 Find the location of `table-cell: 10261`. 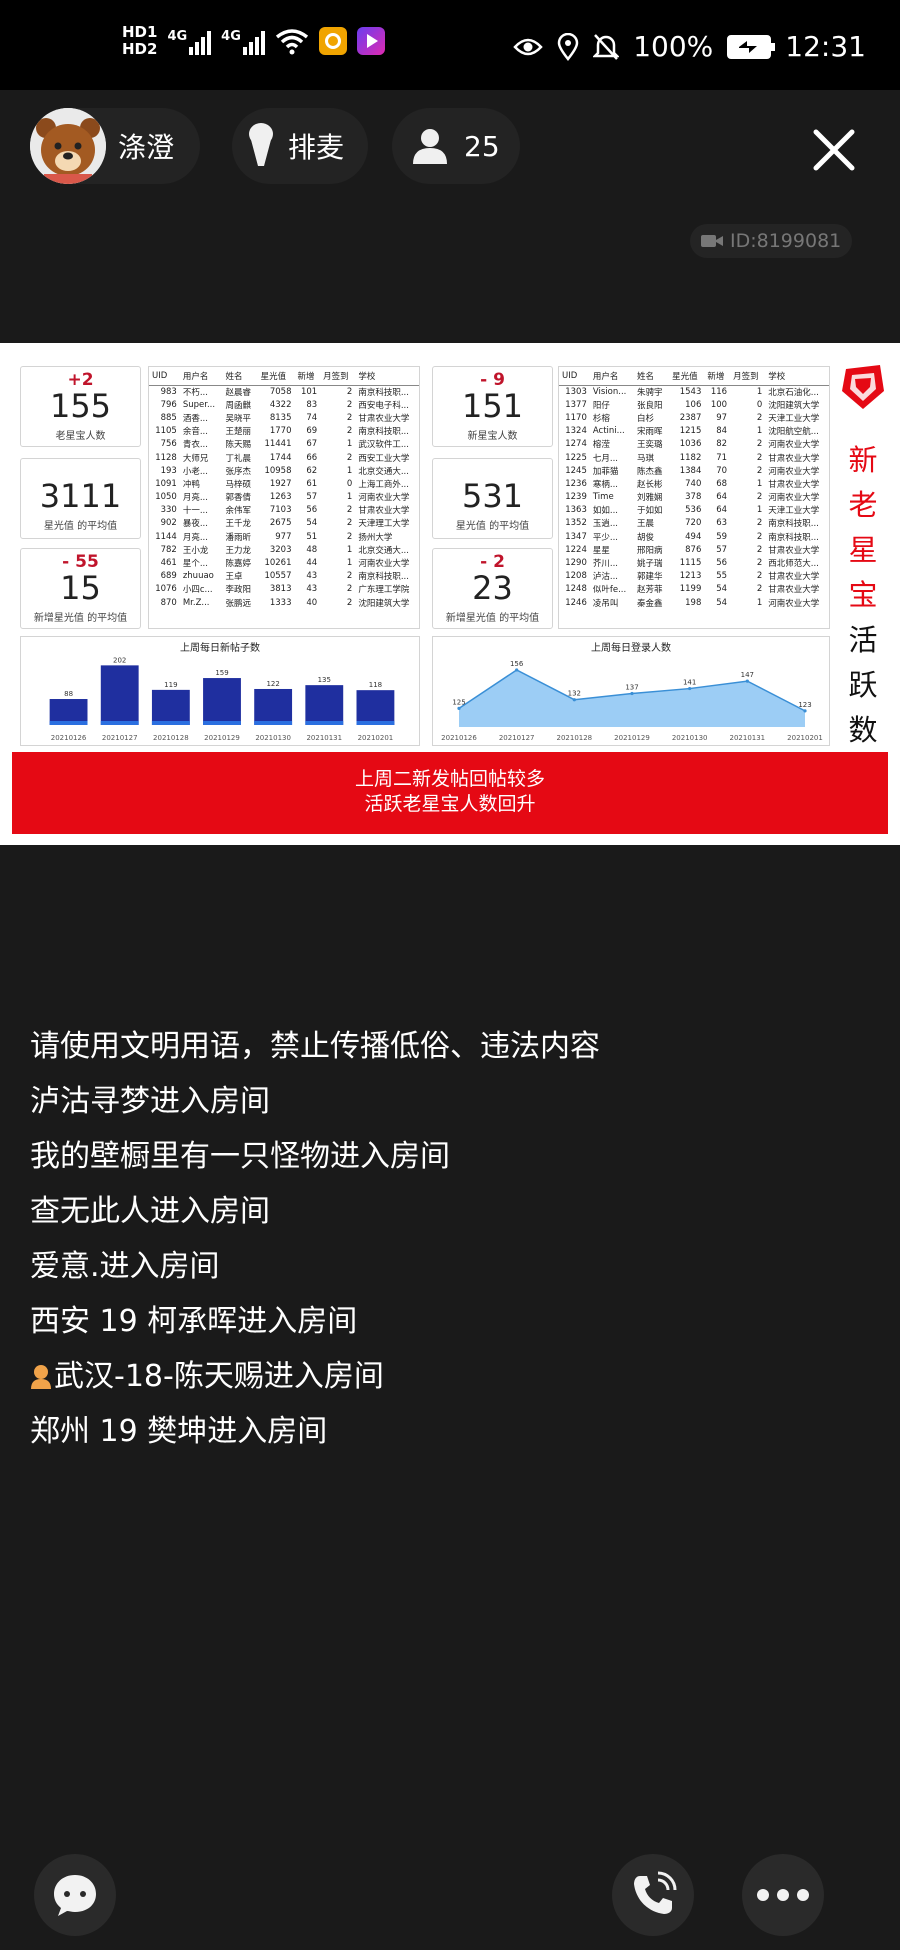

table-cell: 10261 is located at coordinates (278, 563).